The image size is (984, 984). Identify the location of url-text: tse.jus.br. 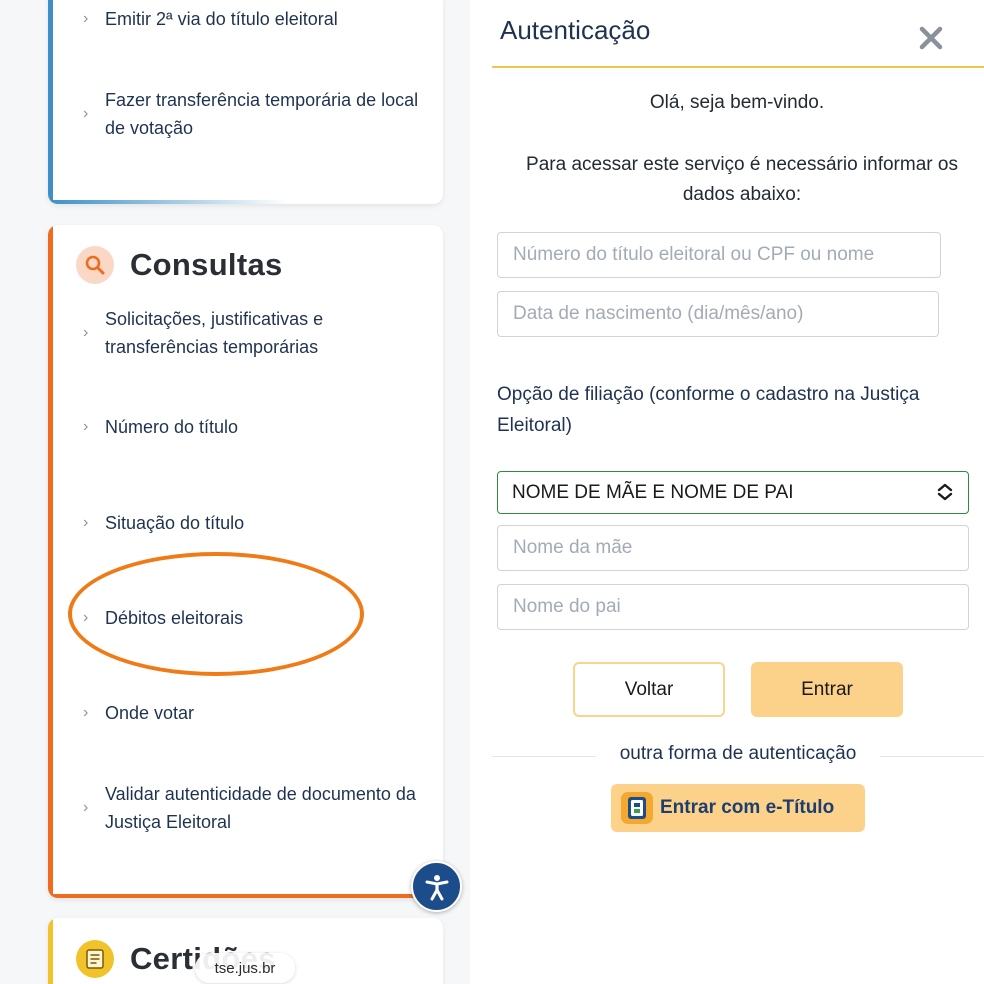
(245, 968).